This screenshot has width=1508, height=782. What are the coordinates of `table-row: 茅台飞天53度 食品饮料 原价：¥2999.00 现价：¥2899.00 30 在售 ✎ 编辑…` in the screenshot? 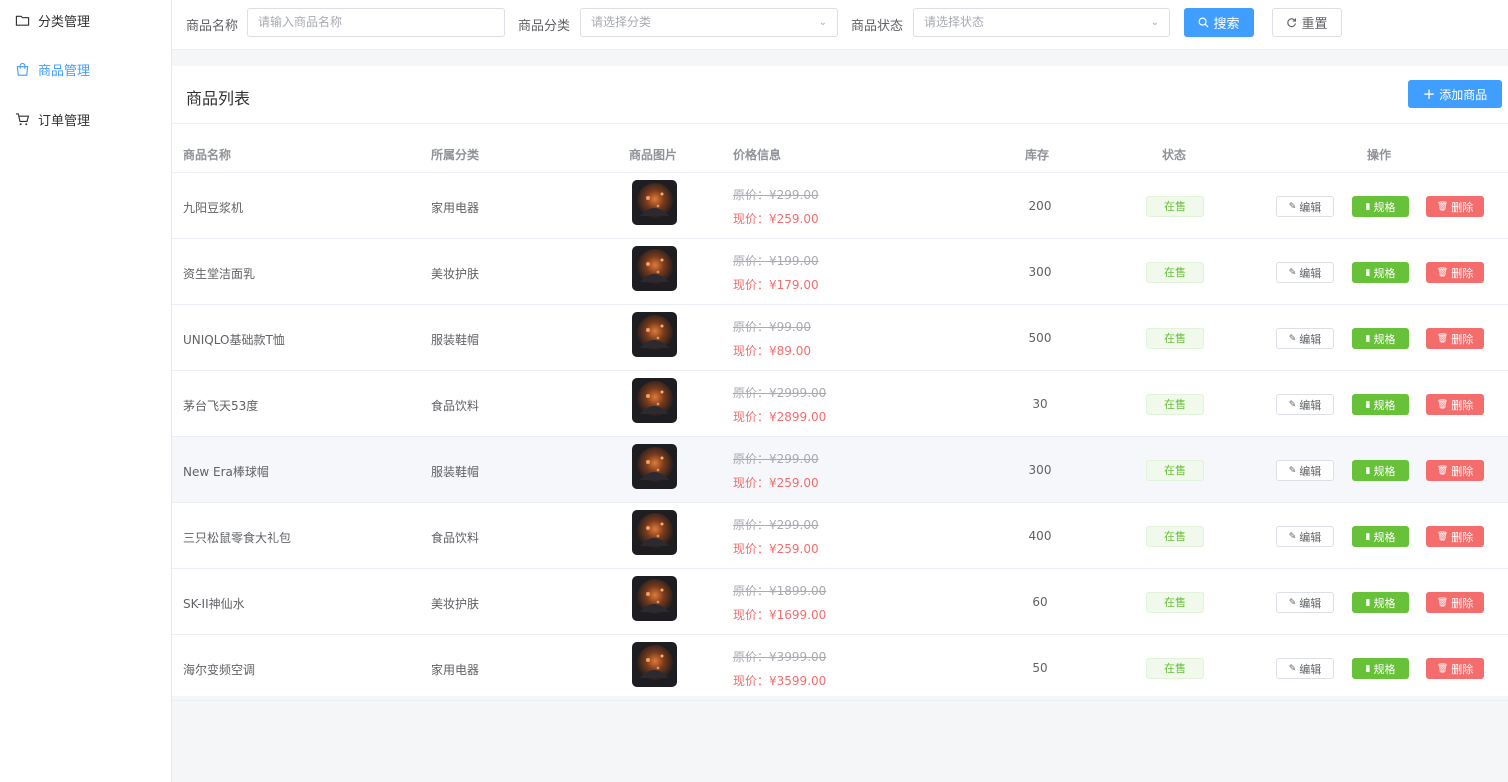 It's located at (840, 404).